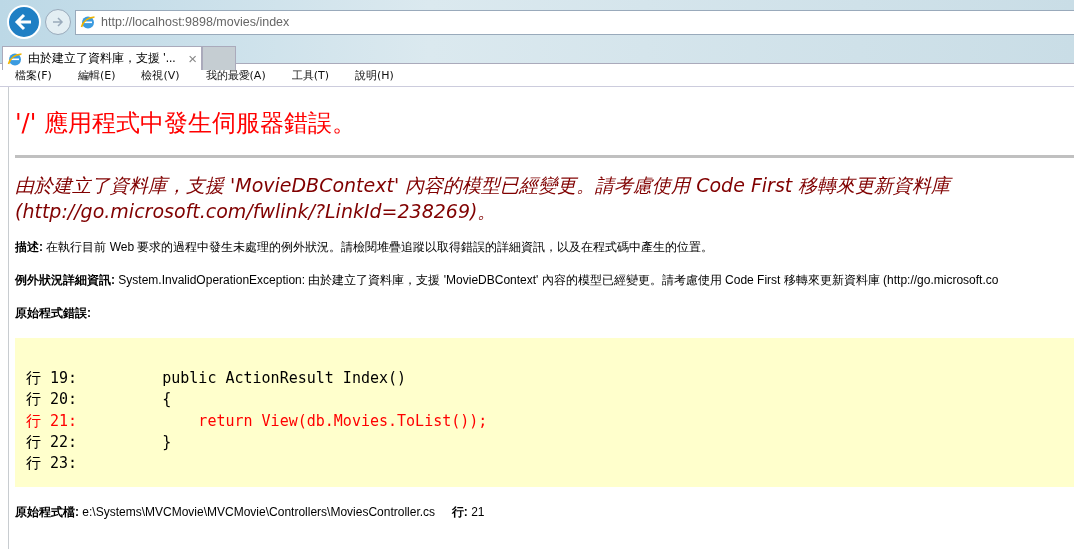  Describe the element at coordinates (507, 280) in the screenshot. I see `exception-details: 例外狀況詳細資訊: System.InvalidOperationException: 由於建立了資料庫，支援 'MovieDBContext' 內容的模型已經變更。請考慮使用 Code First 移轉來更新資料庫 (http://go.microsoft.co` at that location.